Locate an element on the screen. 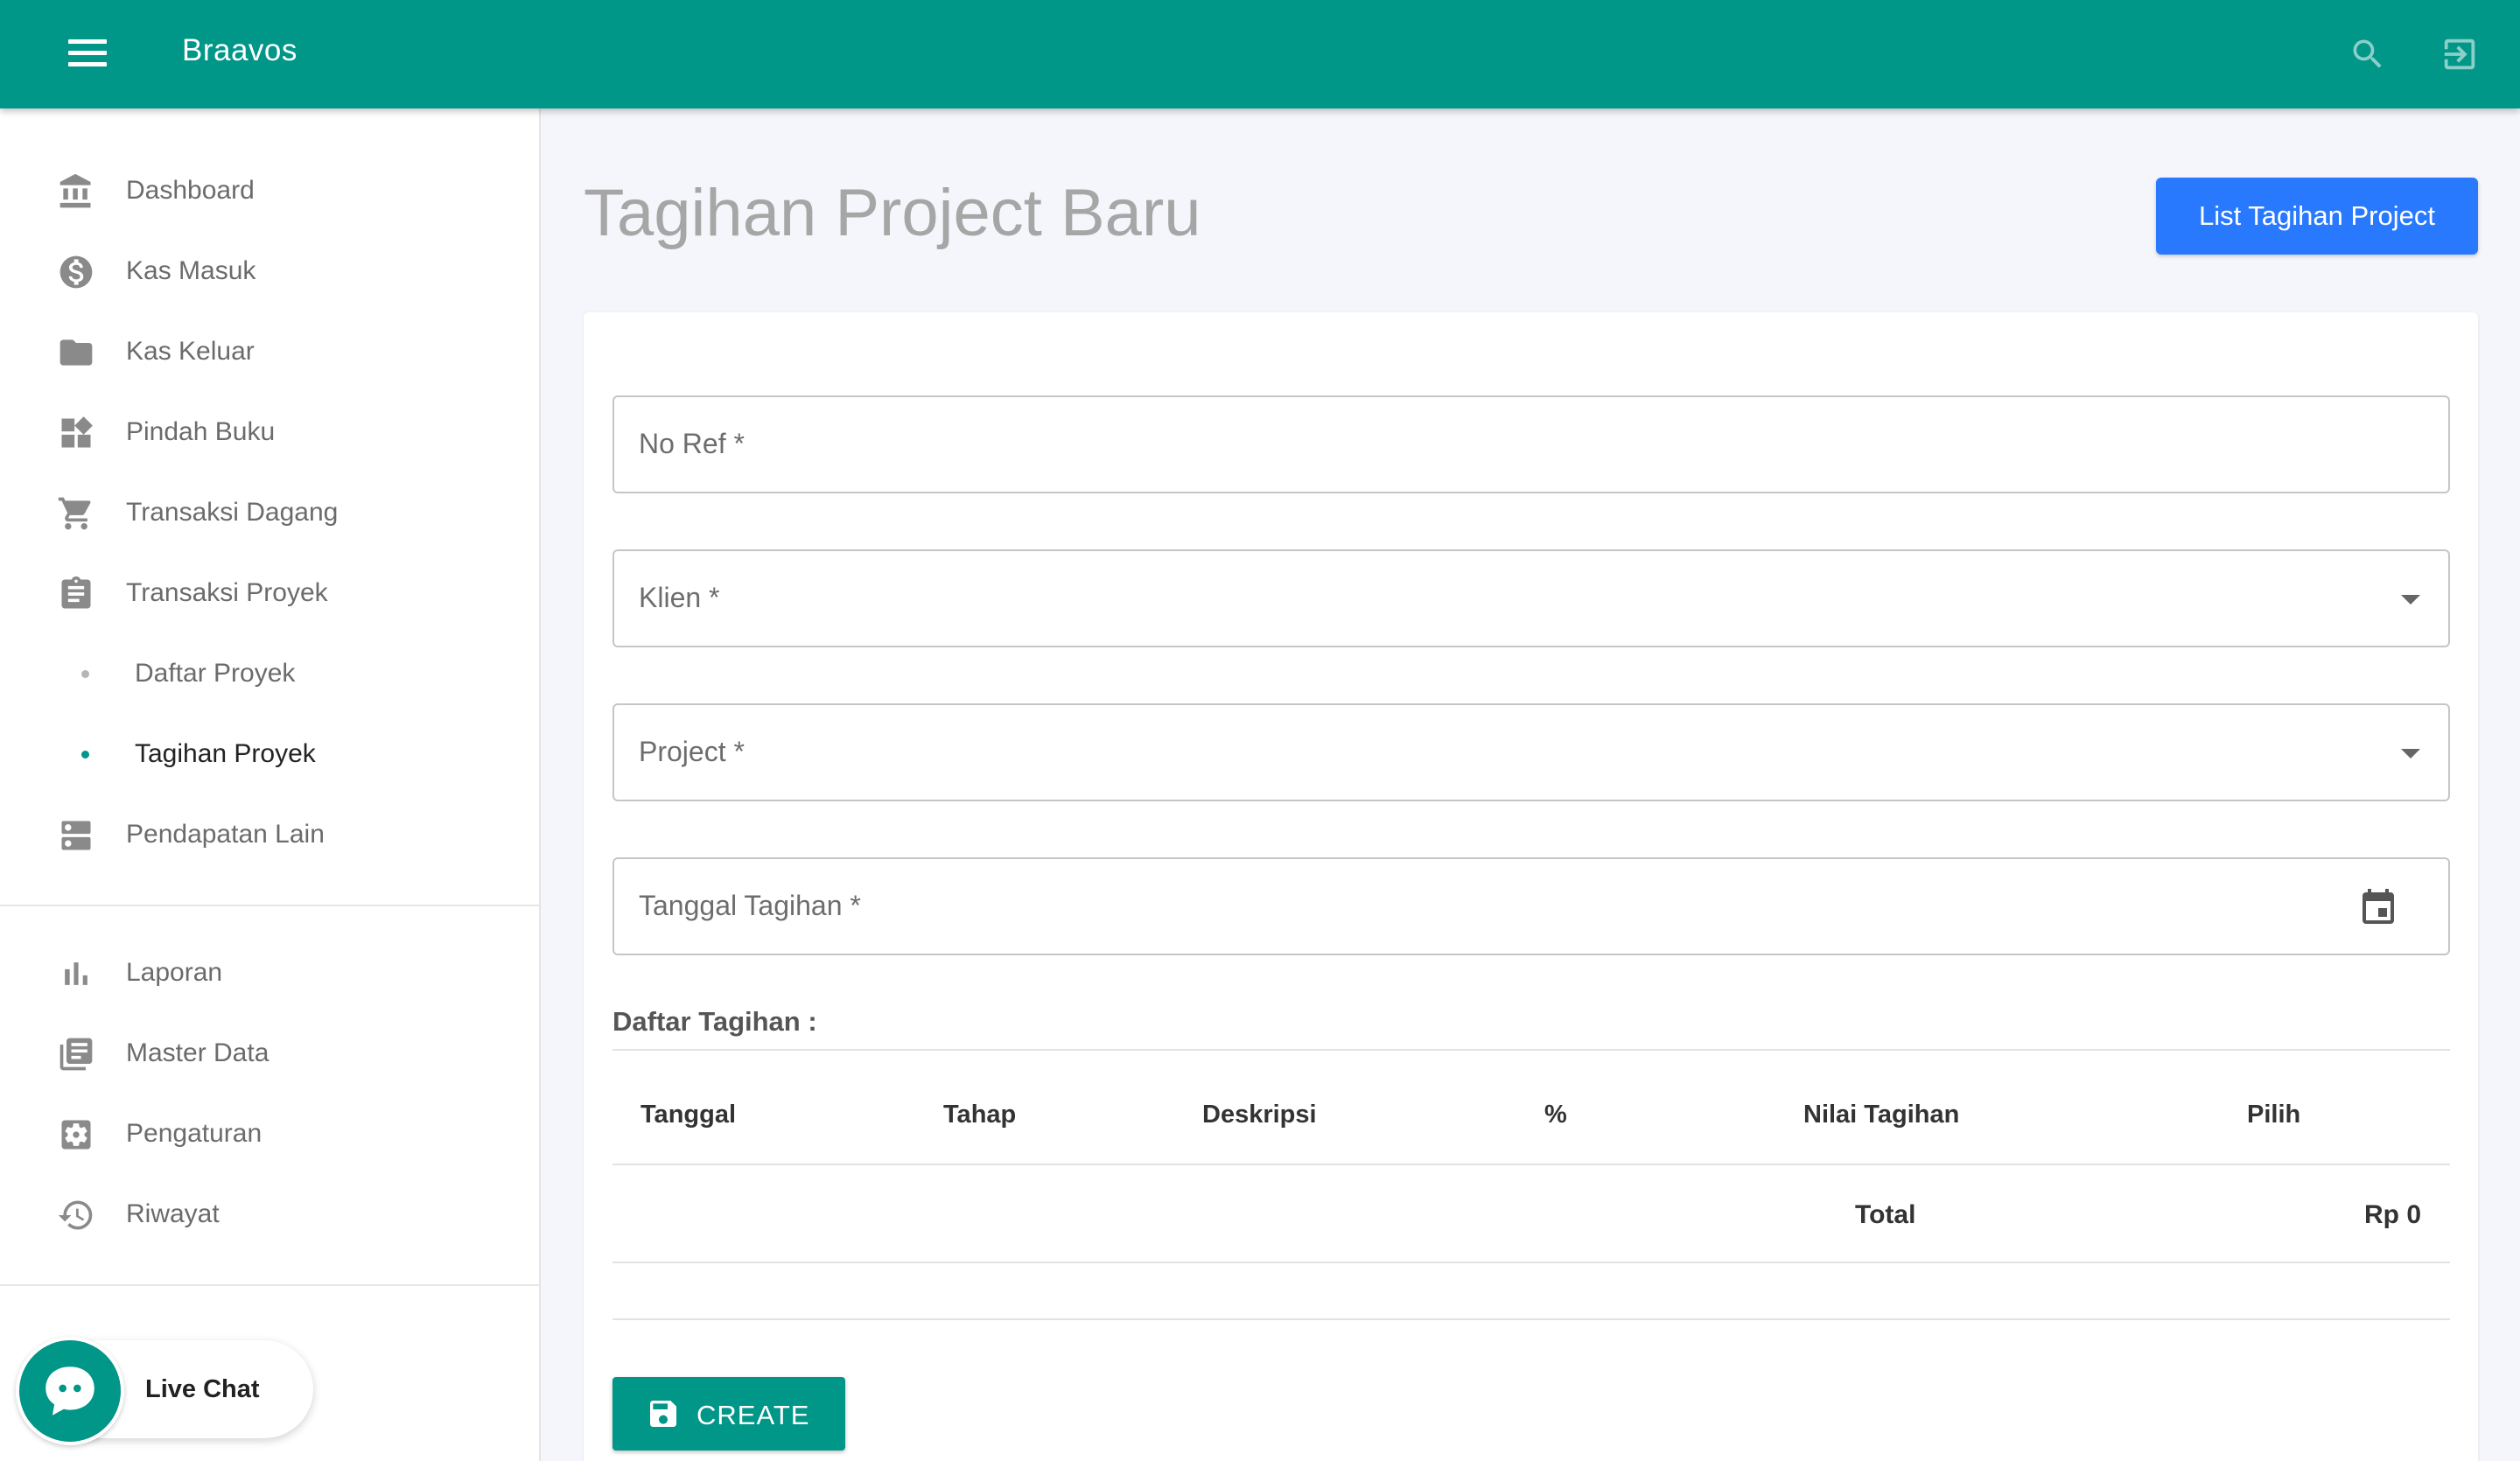 This screenshot has width=2520, height=1461. sidebar-item-tagihan-proyek: Tagihan Proyek is located at coordinates (269, 754).